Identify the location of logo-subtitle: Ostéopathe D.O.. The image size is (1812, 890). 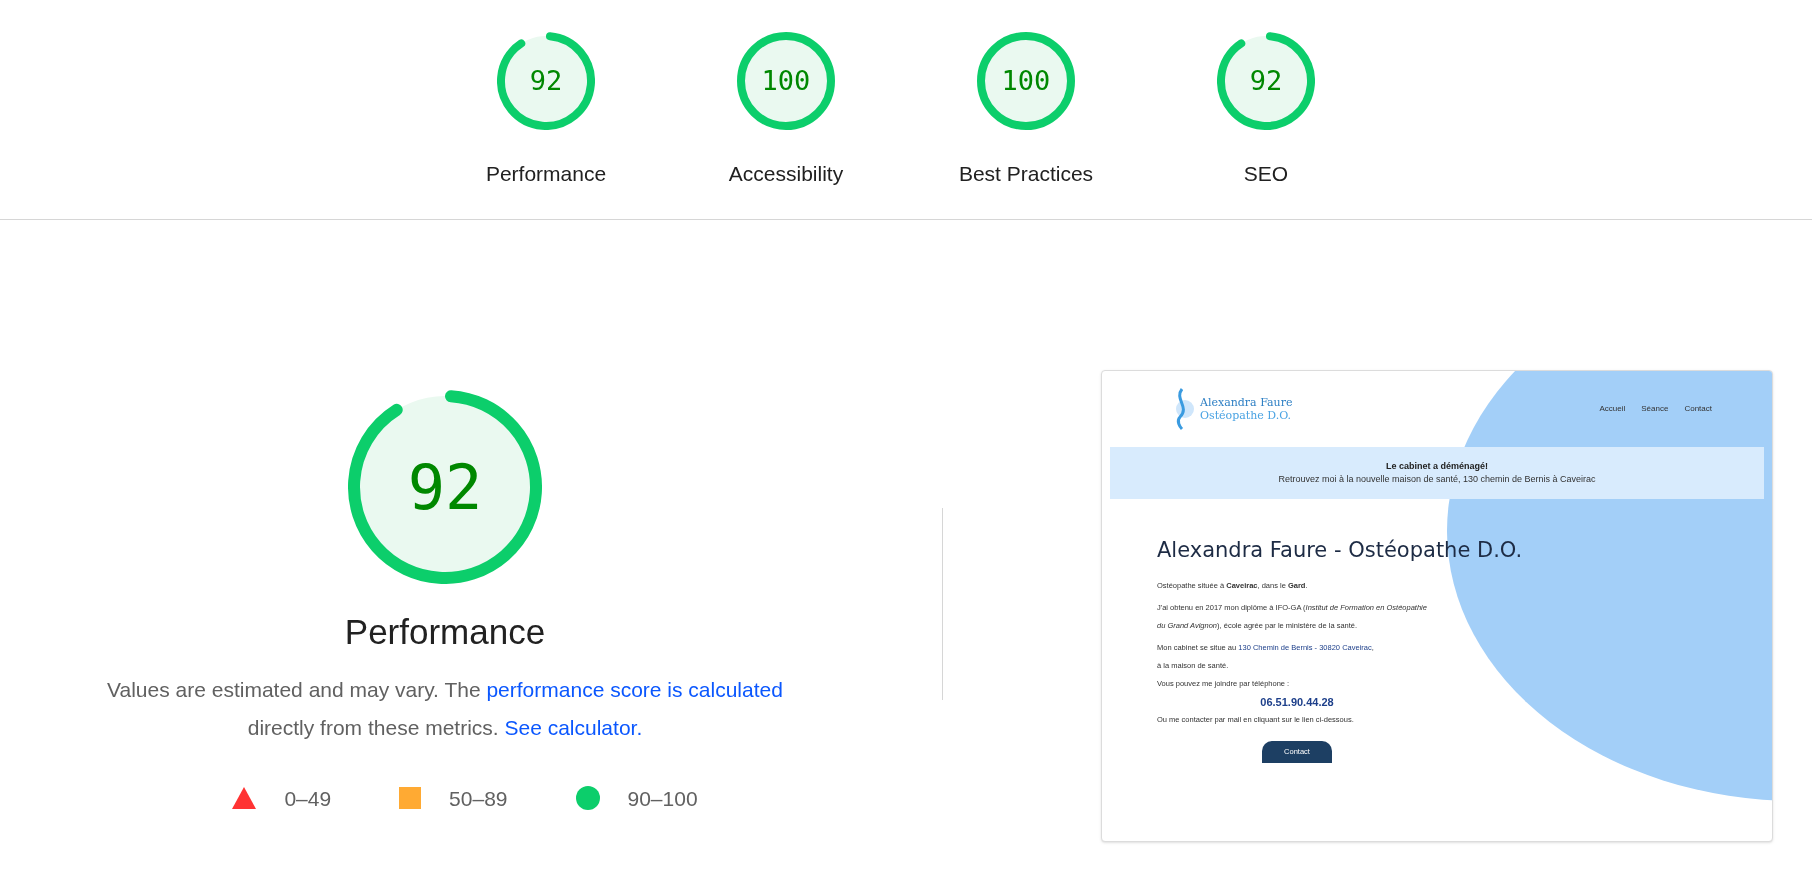
(1246, 415).